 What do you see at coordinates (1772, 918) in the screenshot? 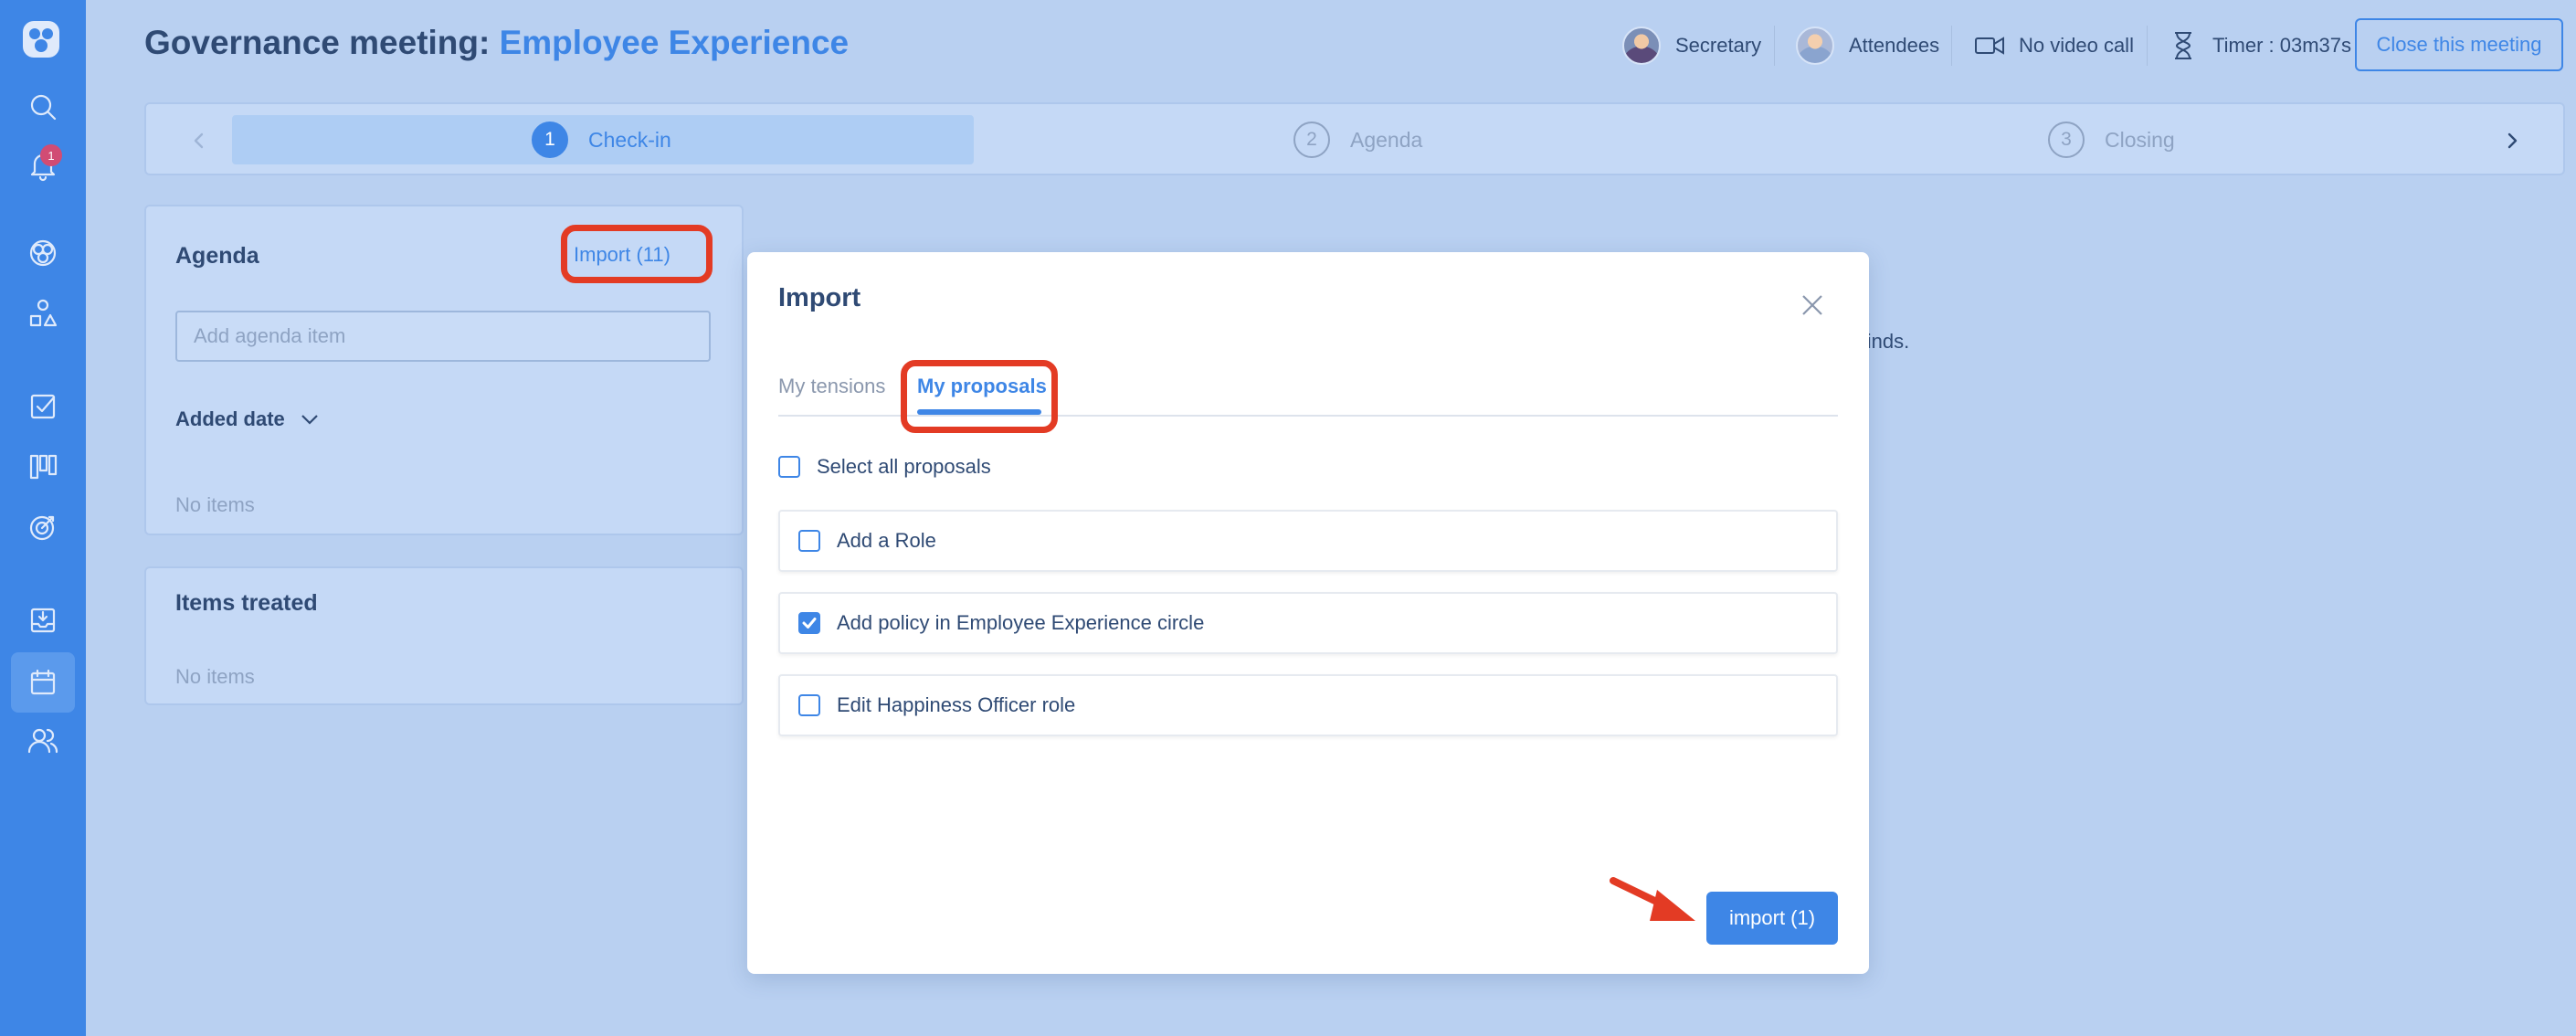
I see `import-button: import (1)` at bounding box center [1772, 918].